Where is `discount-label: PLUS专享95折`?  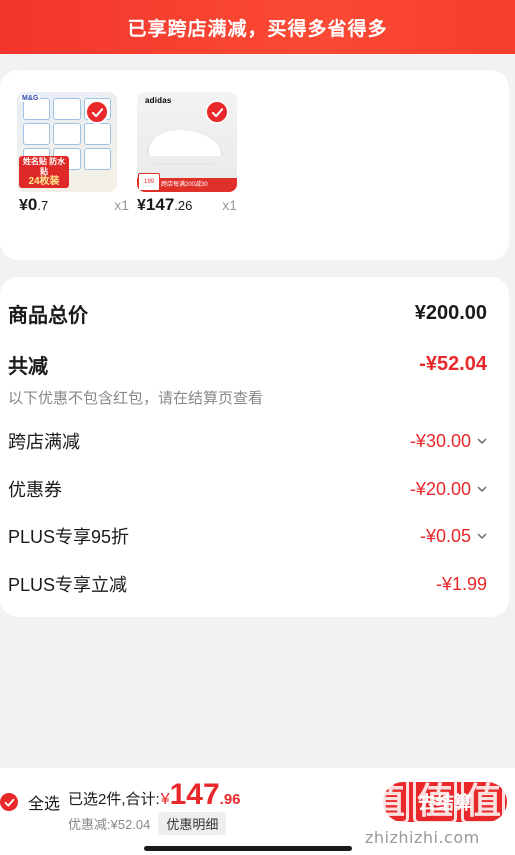
discount-label: PLUS专享95折 is located at coordinates (69, 537).